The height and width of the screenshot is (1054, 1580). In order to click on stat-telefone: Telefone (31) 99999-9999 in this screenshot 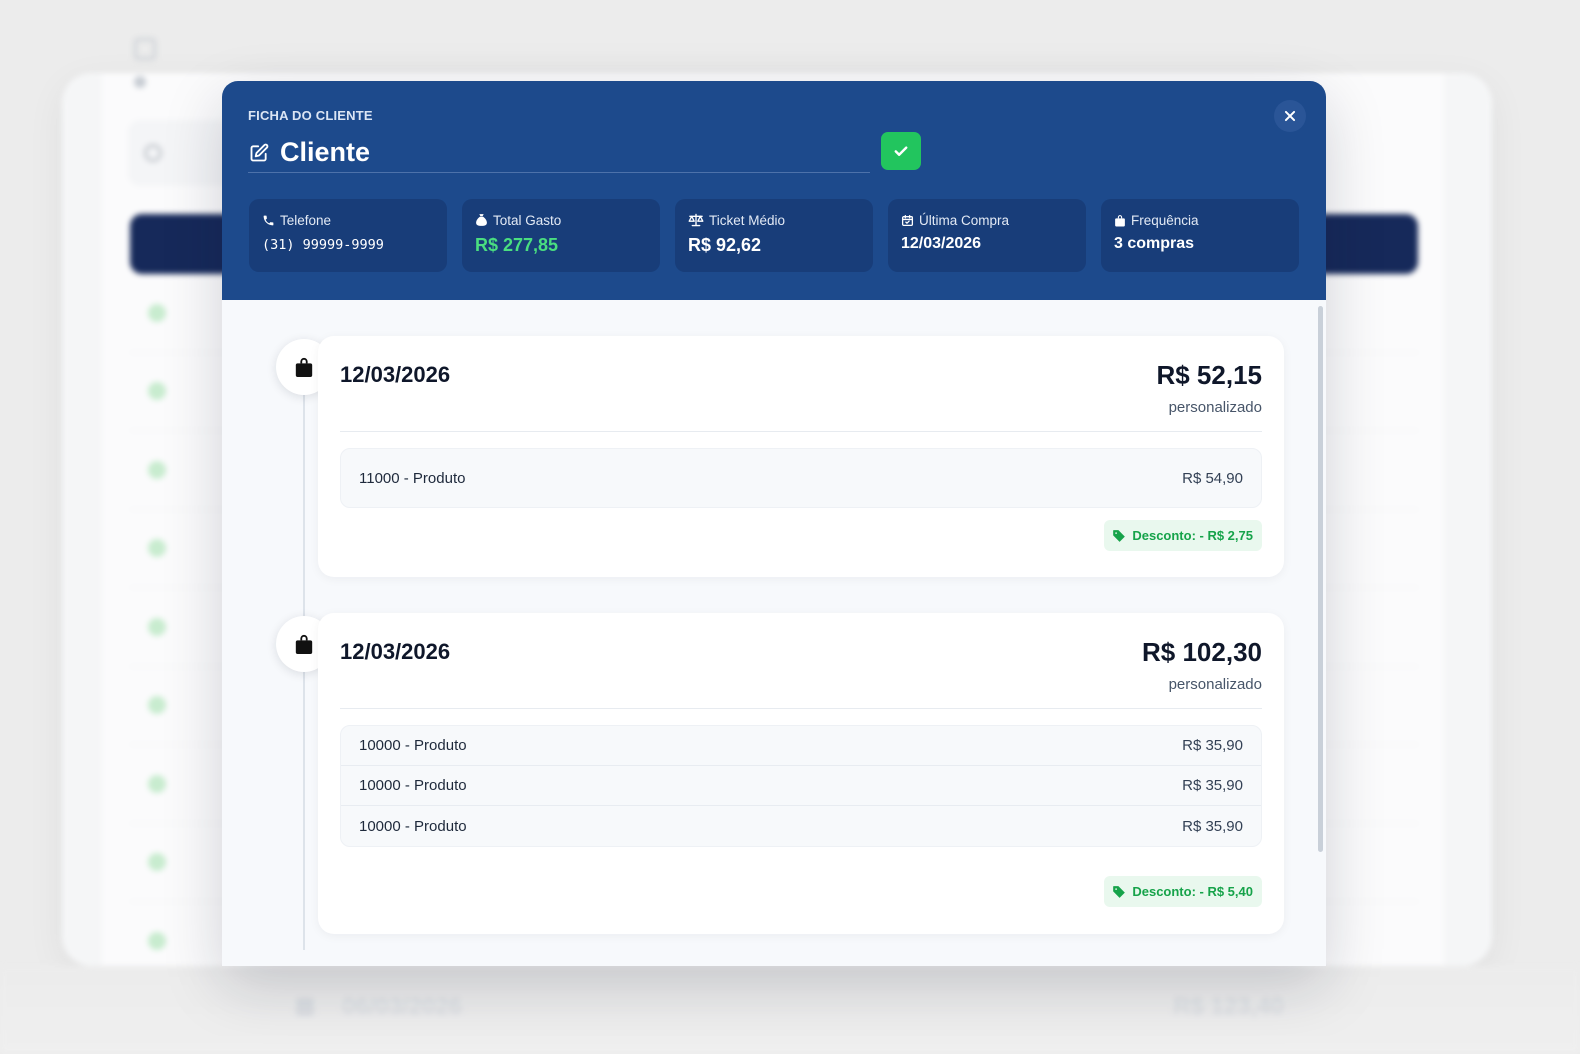, I will do `click(348, 235)`.